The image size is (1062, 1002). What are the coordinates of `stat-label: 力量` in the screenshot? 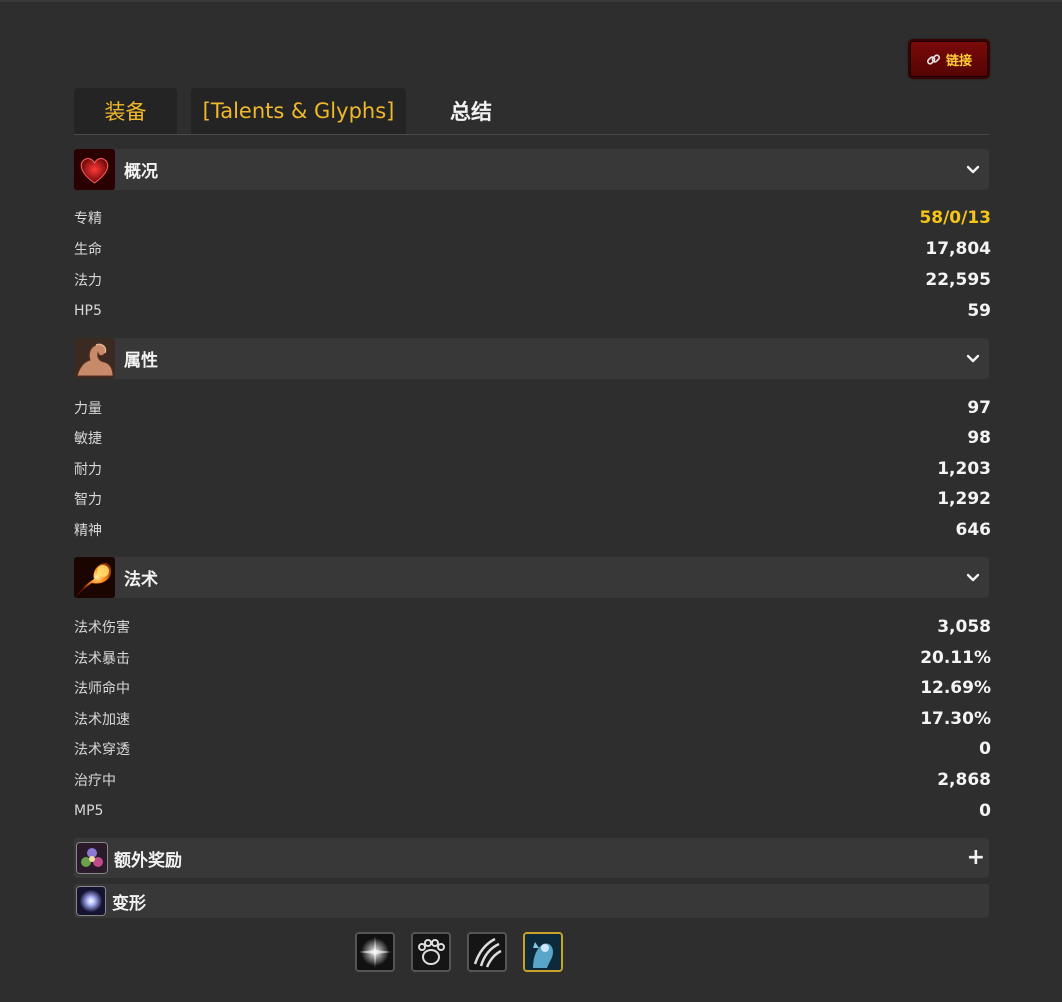 It's located at (88, 409).